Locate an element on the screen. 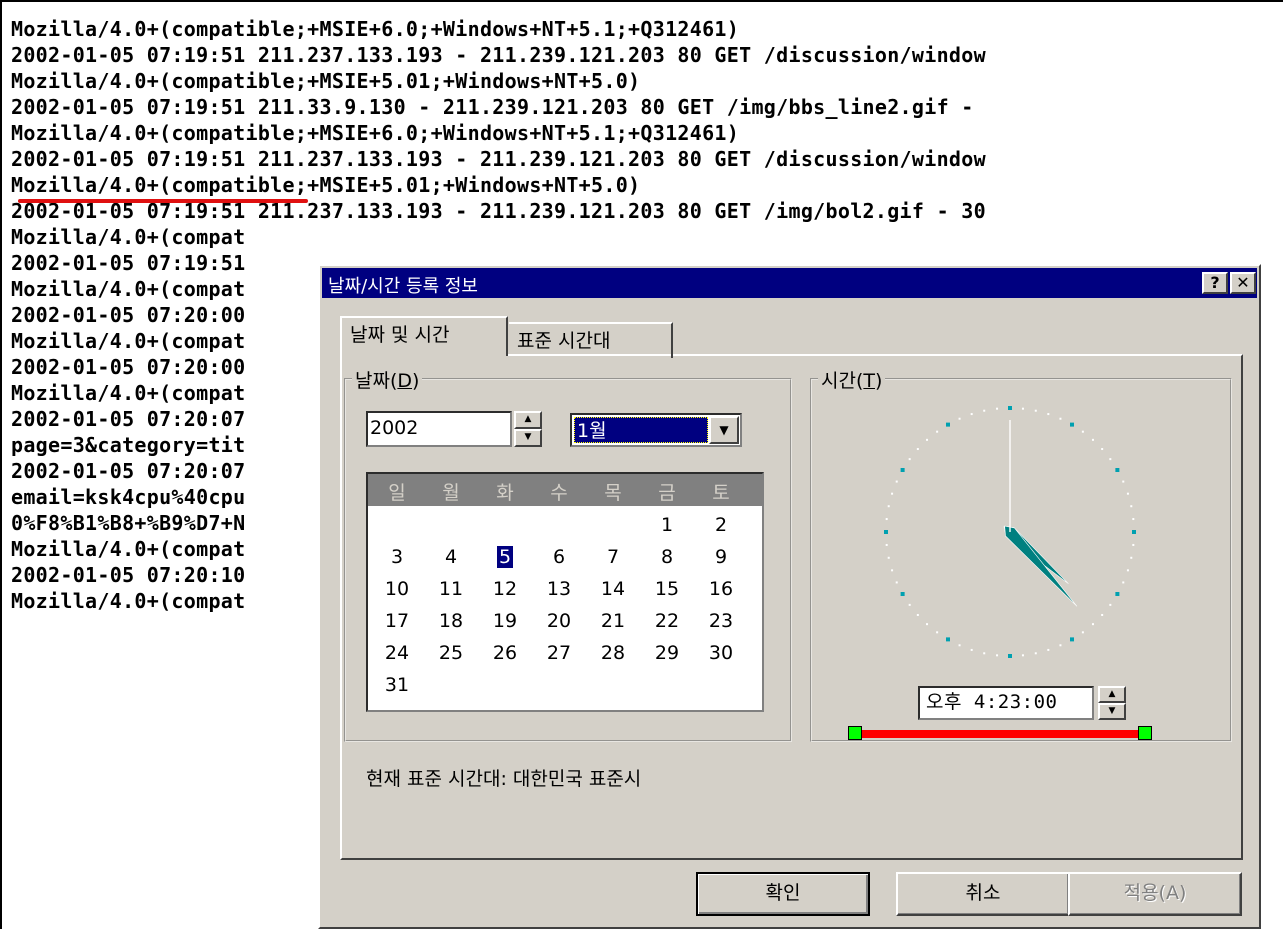 The height and width of the screenshot is (929, 1283). calendar-day: 15 is located at coordinates (667, 589).